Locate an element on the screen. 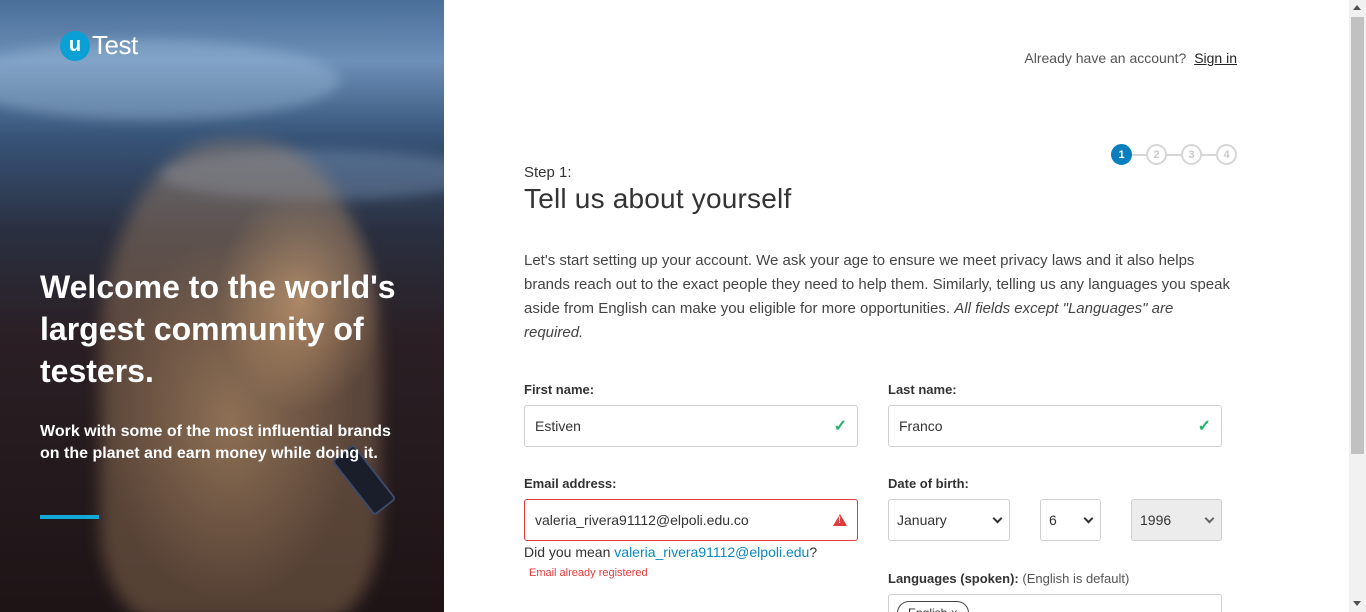 The image size is (1366, 612). suggest-suffix: ? is located at coordinates (813, 552).